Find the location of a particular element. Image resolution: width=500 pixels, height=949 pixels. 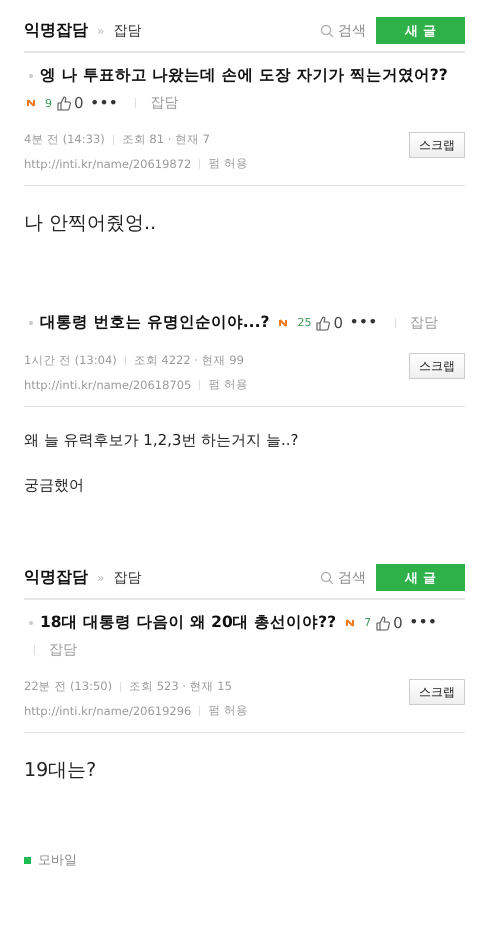

post-text: 궁금했어 is located at coordinates (54, 485).